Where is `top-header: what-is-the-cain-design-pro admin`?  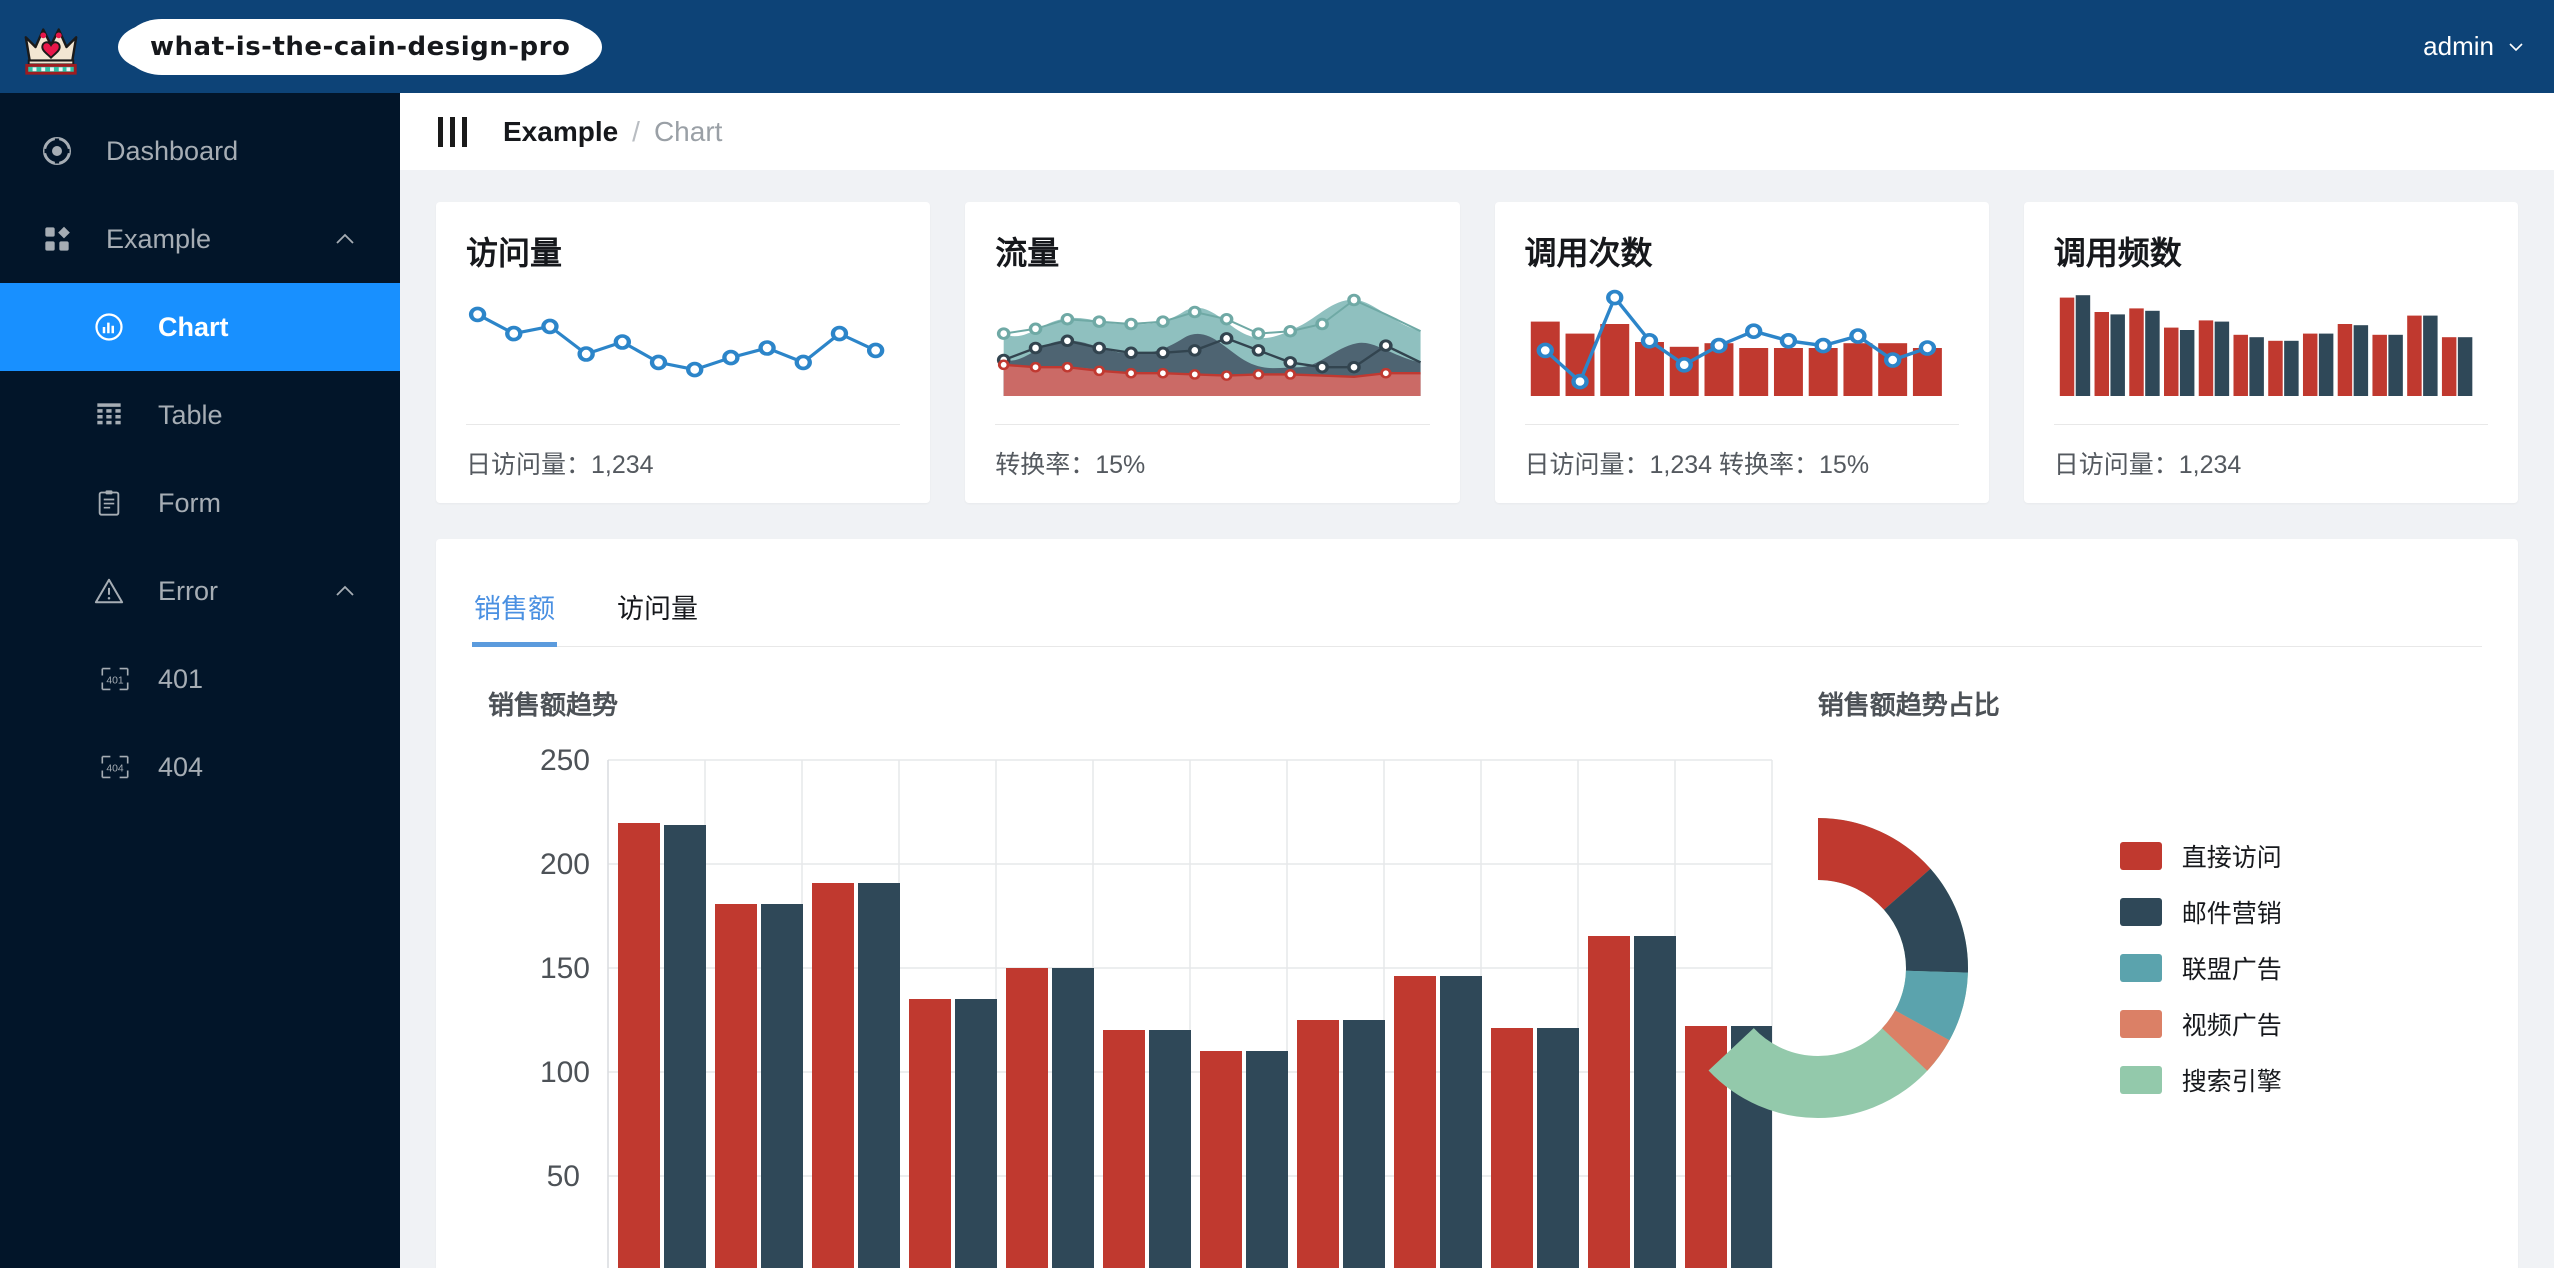 top-header: what-is-the-cain-design-pro admin is located at coordinates (1277, 46).